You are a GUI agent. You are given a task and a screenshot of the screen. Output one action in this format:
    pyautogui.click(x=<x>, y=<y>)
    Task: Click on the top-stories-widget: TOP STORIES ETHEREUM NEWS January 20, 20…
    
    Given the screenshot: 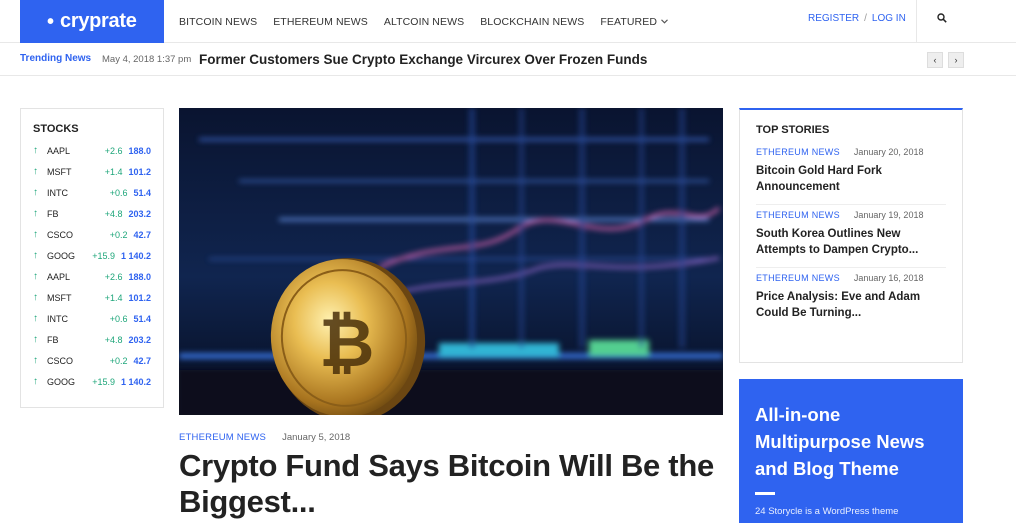 What is the action you would take?
    pyautogui.click(x=851, y=235)
    